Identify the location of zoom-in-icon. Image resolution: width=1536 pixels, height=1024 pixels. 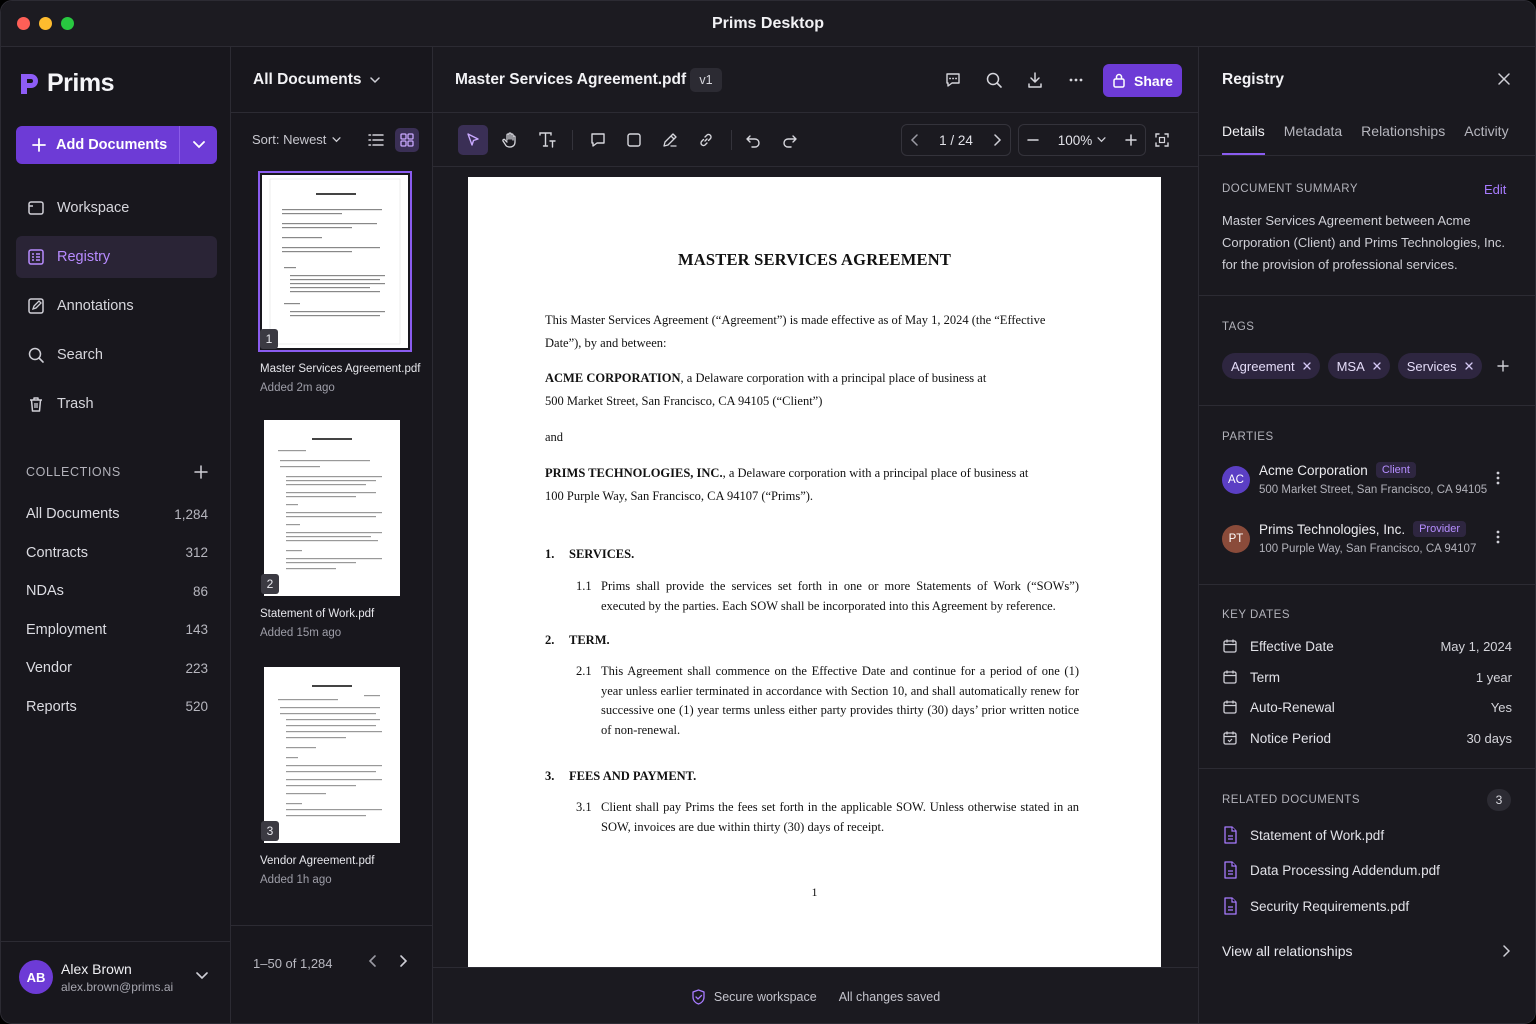
(1131, 140).